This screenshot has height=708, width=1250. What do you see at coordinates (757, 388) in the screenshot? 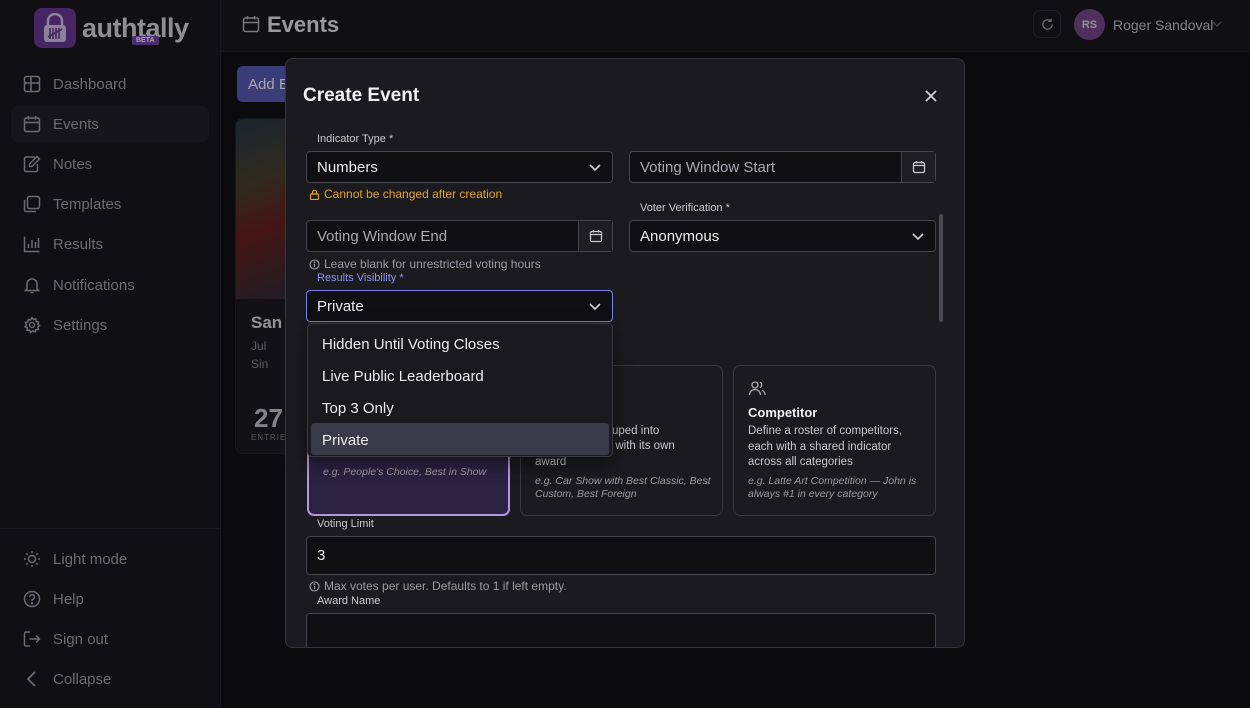
I see `users-icon` at bounding box center [757, 388].